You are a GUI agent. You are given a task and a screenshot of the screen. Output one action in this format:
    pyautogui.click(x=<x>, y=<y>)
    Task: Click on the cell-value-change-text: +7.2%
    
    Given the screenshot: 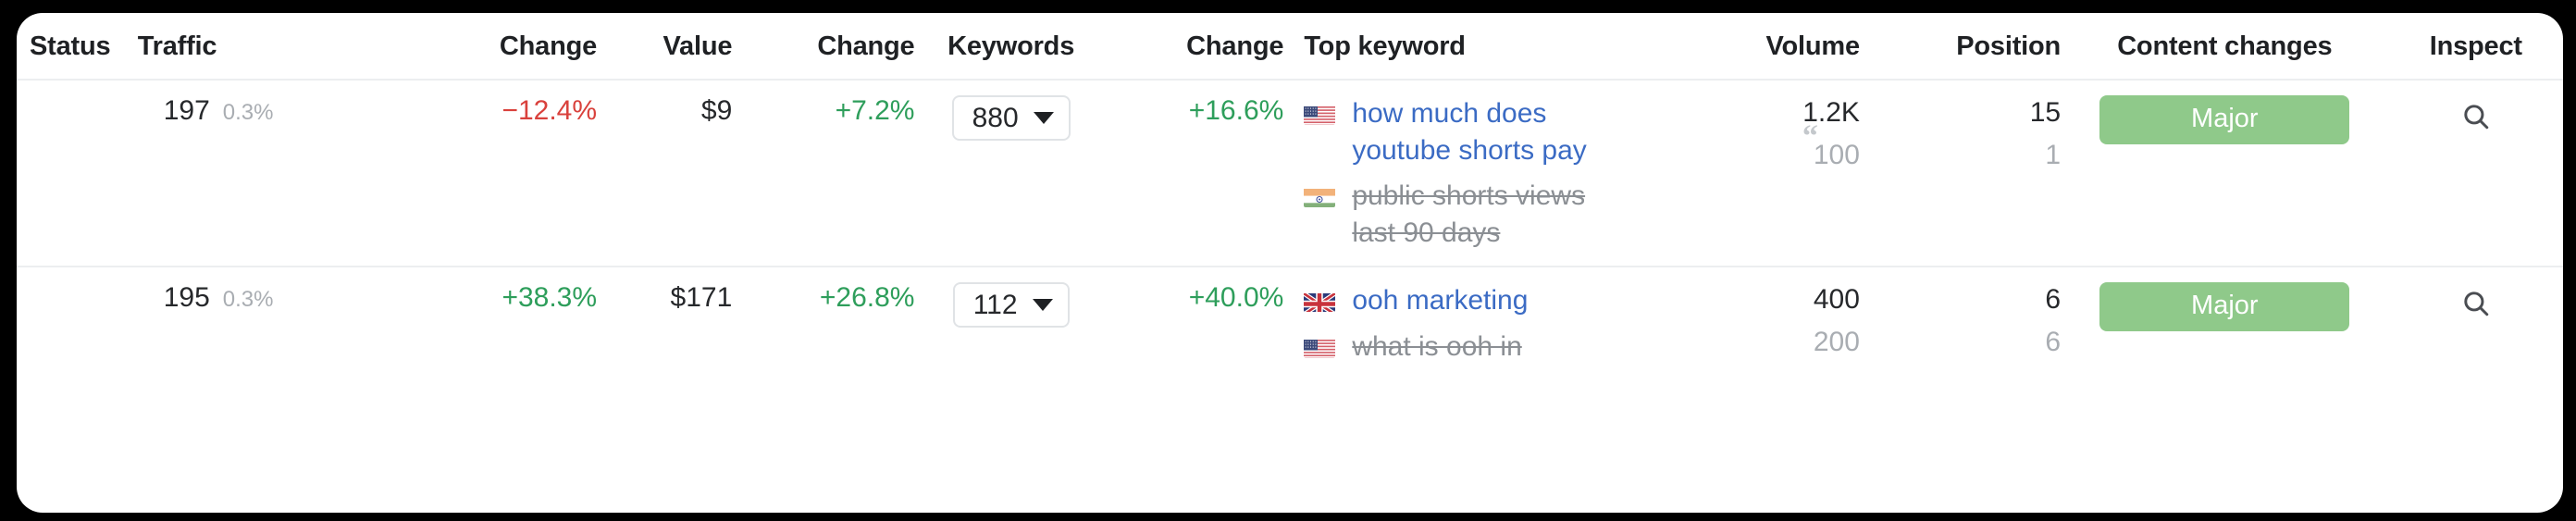 What is the action you would take?
    pyautogui.click(x=875, y=111)
    